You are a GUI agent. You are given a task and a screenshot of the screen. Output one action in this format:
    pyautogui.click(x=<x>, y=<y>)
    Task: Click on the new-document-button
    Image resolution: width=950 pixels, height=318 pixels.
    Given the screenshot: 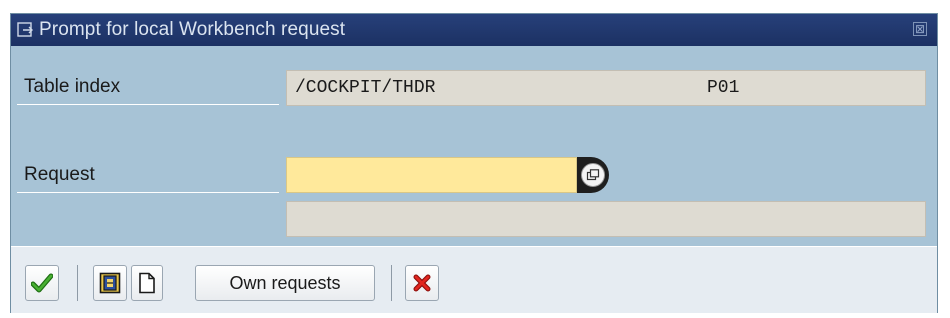 What is the action you would take?
    pyautogui.click(x=147, y=283)
    